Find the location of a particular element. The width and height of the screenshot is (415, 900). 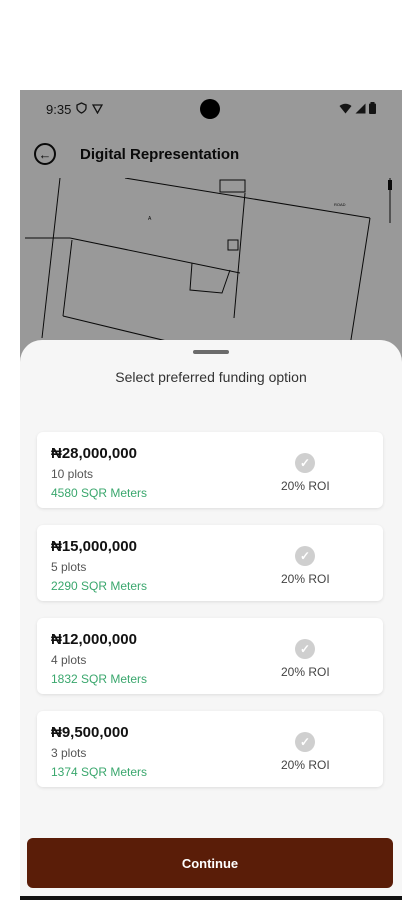

option-area: 2290 SQR Meters is located at coordinates (99, 586).